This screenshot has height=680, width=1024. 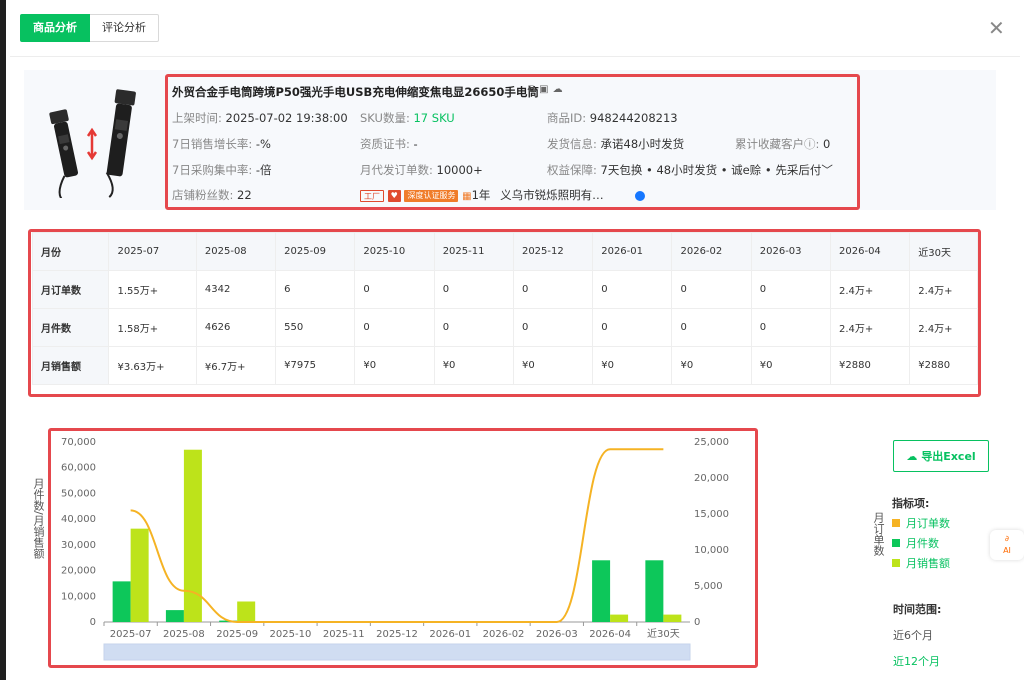 What do you see at coordinates (708, 586) in the screenshot?
I see `y-right-tick-label: 5,000` at bounding box center [708, 586].